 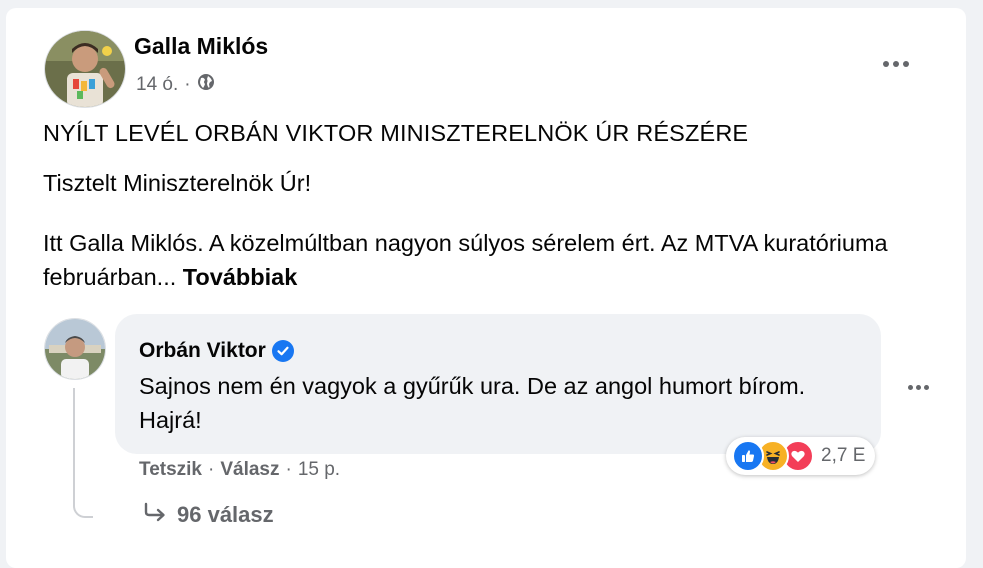 I want to click on comment-actions: Tetszik · Válasz · 15 p., so click(x=239, y=470).